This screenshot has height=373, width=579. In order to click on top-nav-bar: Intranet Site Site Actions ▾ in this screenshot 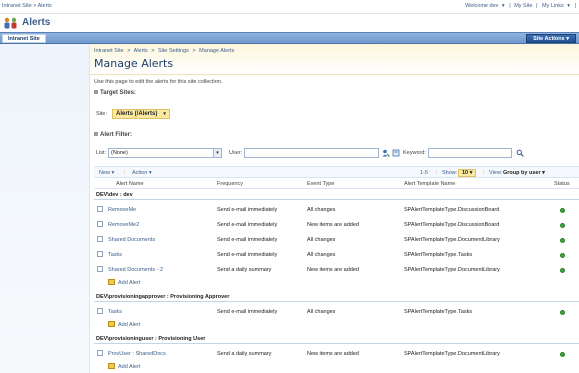, I will do `click(289, 38)`.